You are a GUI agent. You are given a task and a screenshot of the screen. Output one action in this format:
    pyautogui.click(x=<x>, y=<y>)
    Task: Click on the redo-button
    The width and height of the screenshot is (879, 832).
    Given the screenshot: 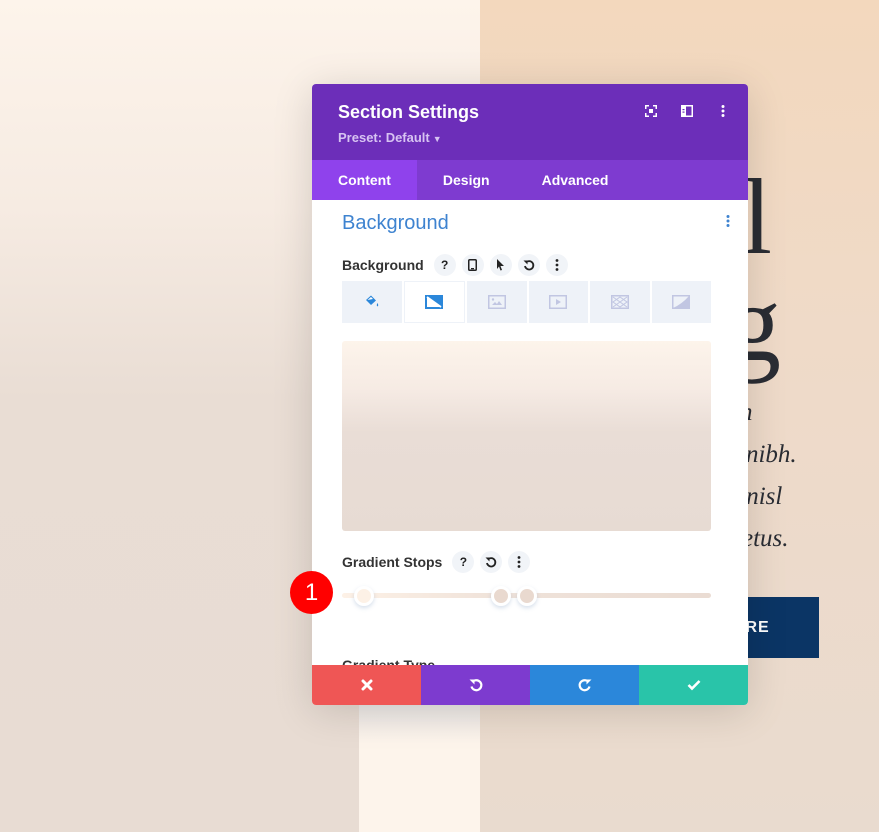 What is the action you would take?
    pyautogui.click(x=584, y=685)
    